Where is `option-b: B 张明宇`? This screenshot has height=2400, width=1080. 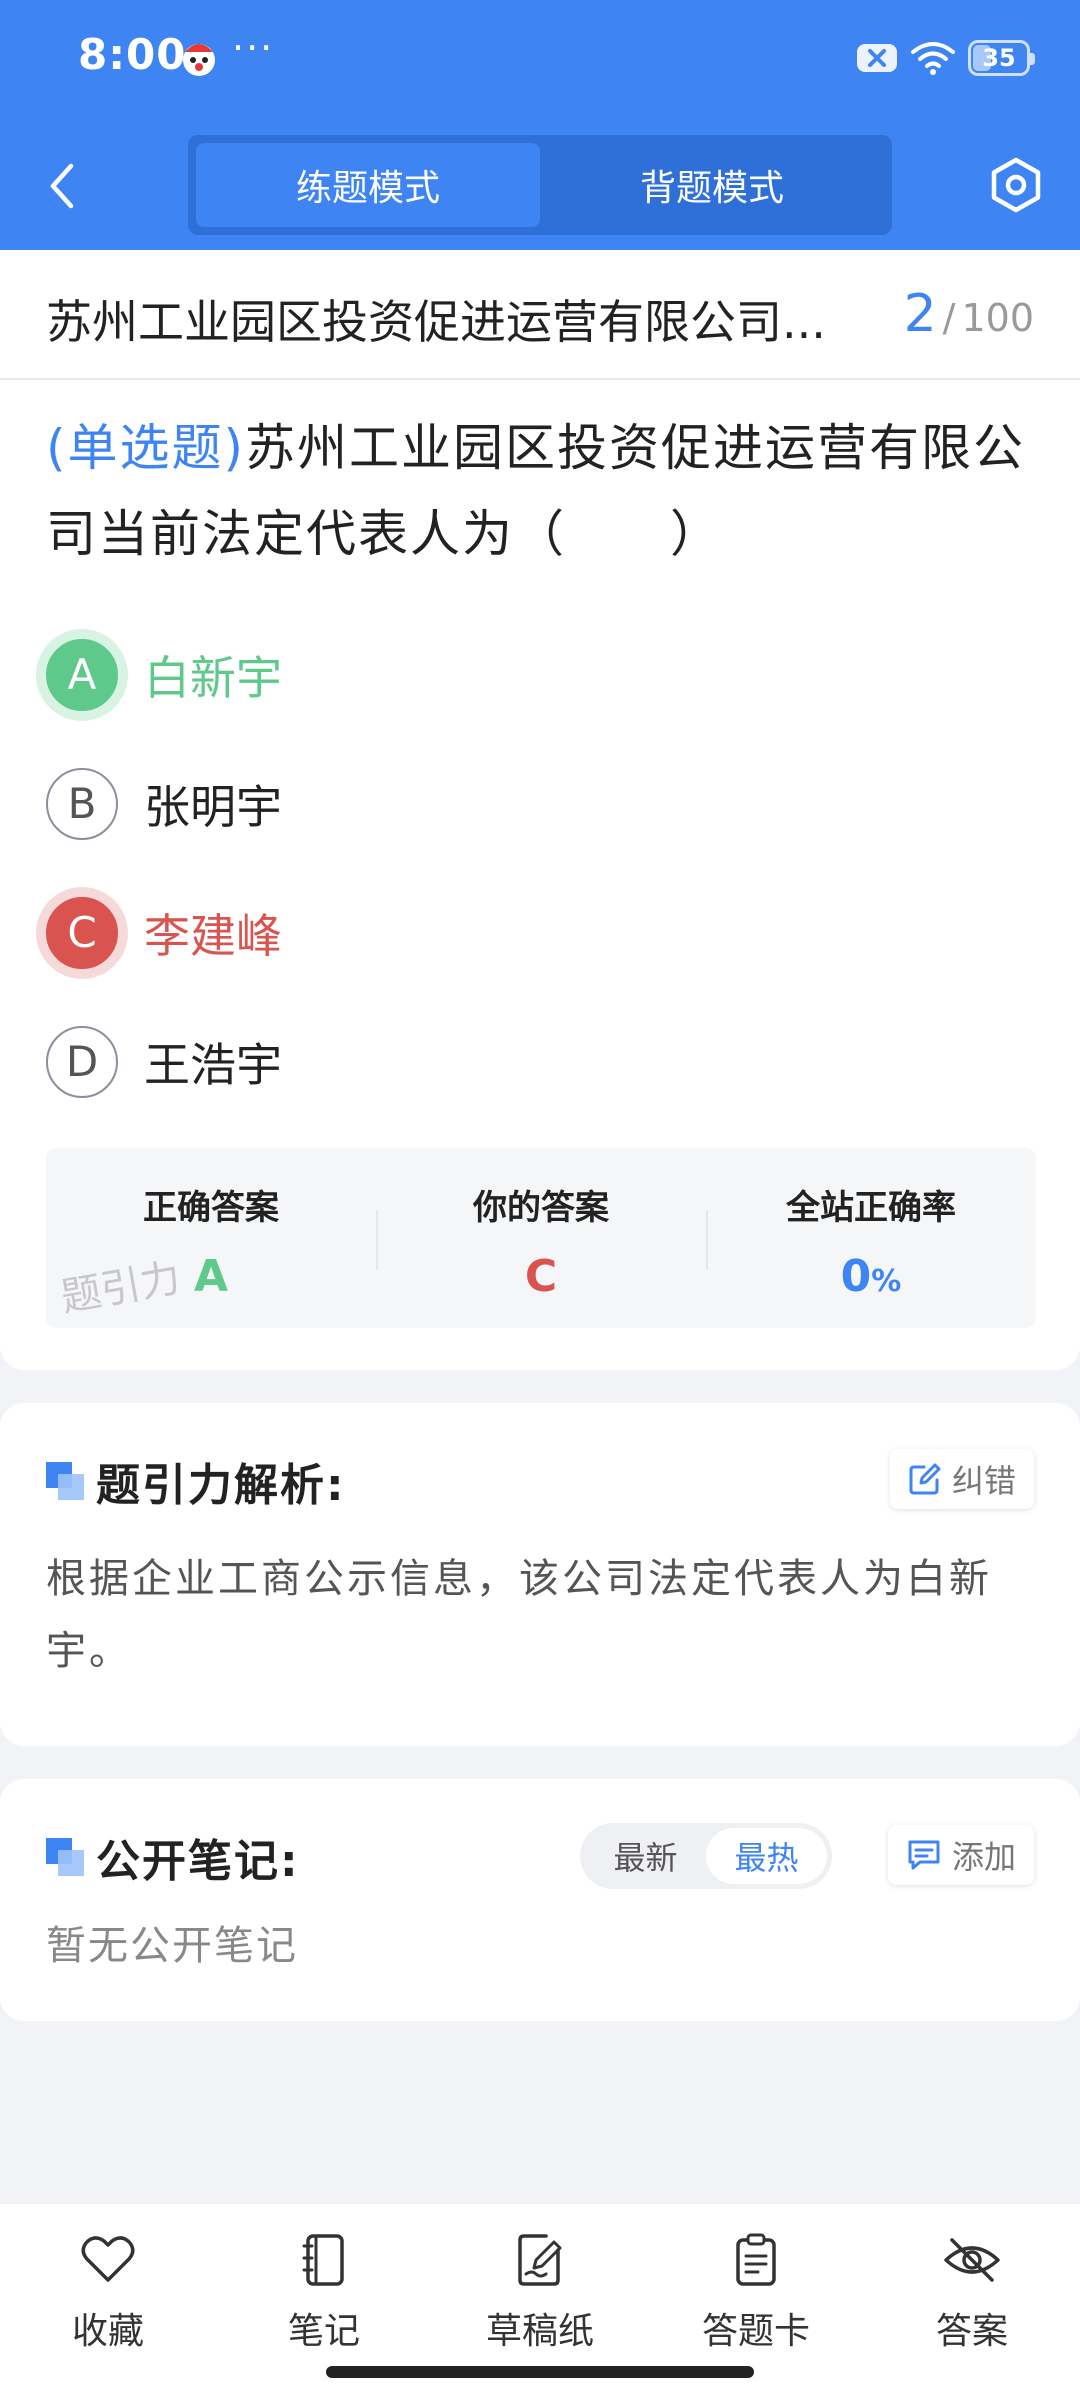
option-b: B 张明宇 is located at coordinates (541, 803).